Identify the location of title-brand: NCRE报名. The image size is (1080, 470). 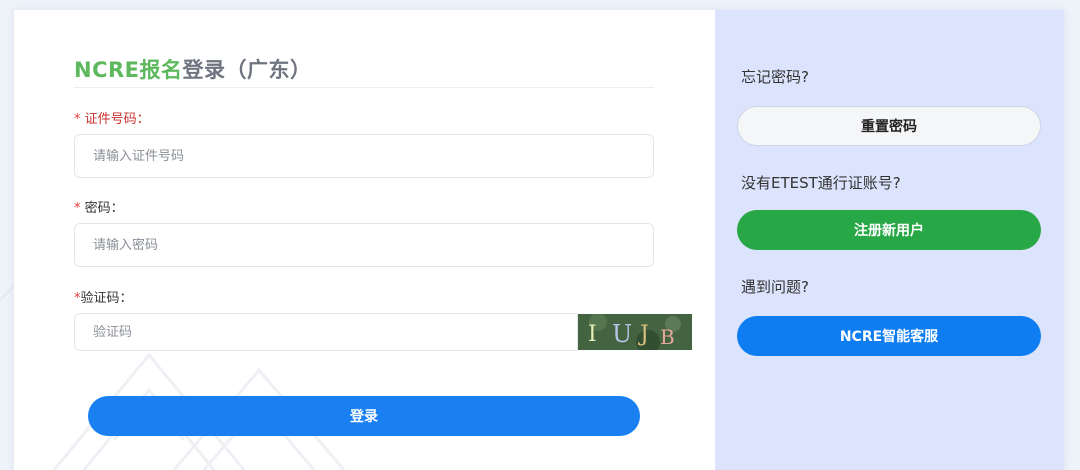
(128, 70).